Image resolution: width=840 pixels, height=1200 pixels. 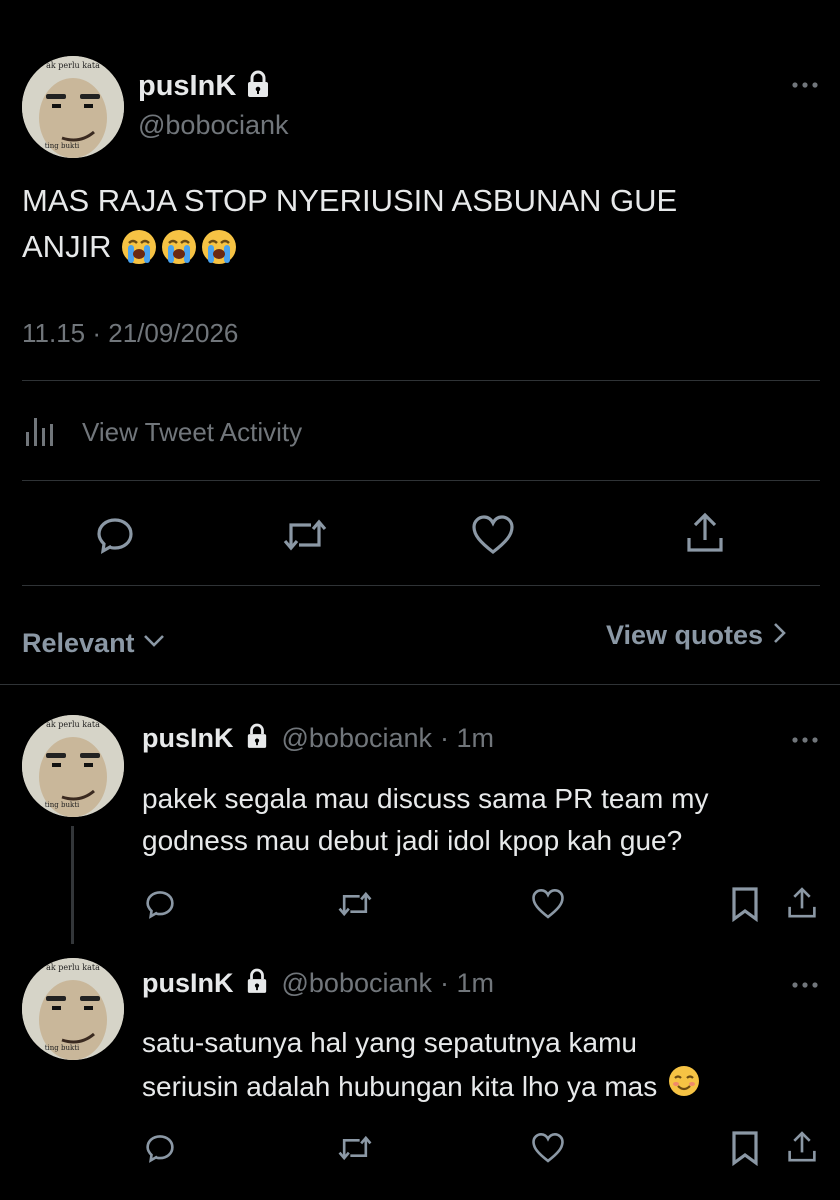 I want to click on reply-text-line2: seriusin adalah hubungan kita lho ya mas, so click(x=400, y=1086).